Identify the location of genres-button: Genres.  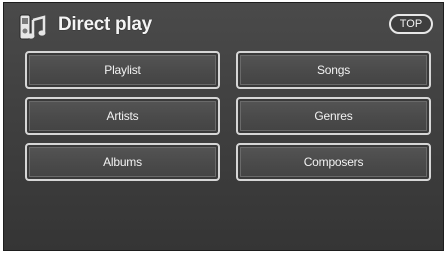
(333, 116).